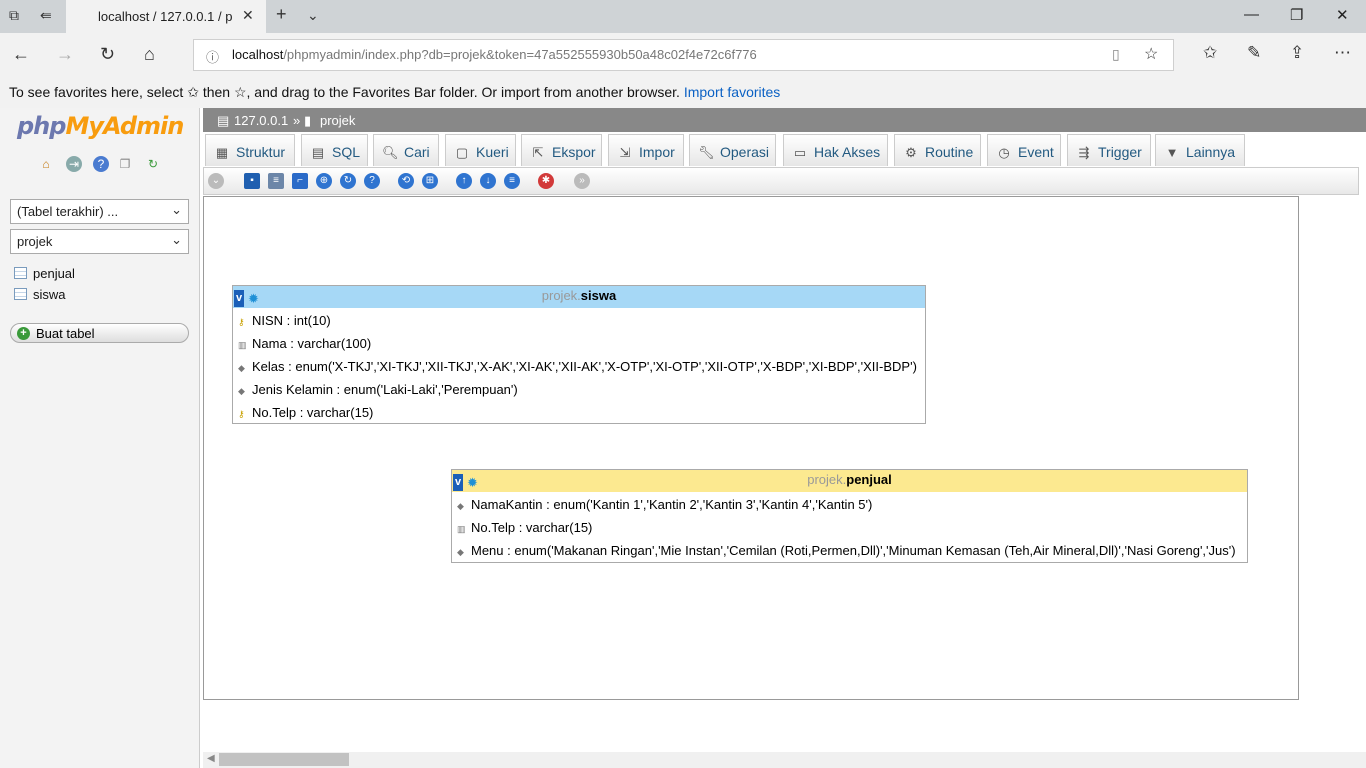 This screenshot has width=1366, height=768. What do you see at coordinates (464, 181) in the screenshot?
I see `expand-icon: ↑` at bounding box center [464, 181].